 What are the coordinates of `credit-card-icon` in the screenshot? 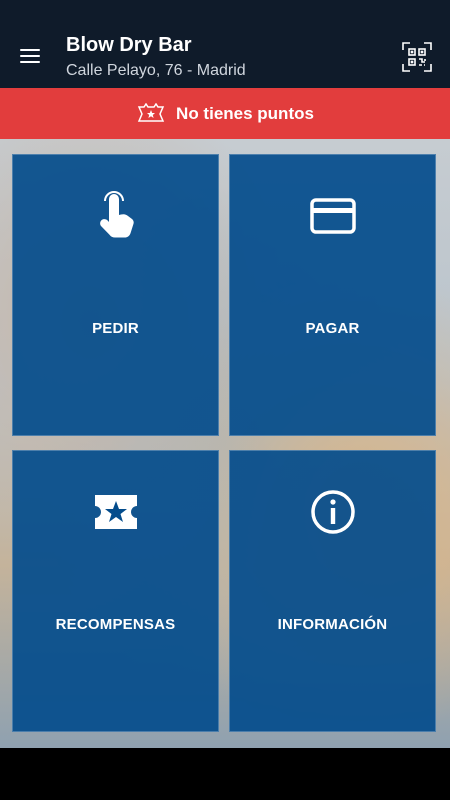 It's located at (332, 216).